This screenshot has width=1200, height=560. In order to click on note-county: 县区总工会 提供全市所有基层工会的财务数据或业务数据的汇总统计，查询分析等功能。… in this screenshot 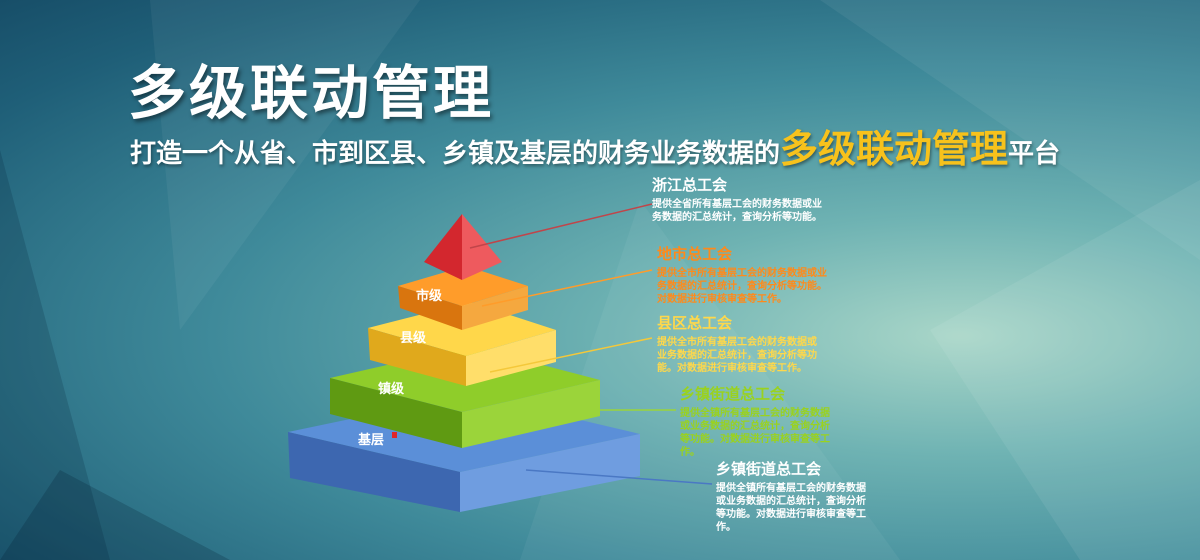, I will do `click(739, 343)`.